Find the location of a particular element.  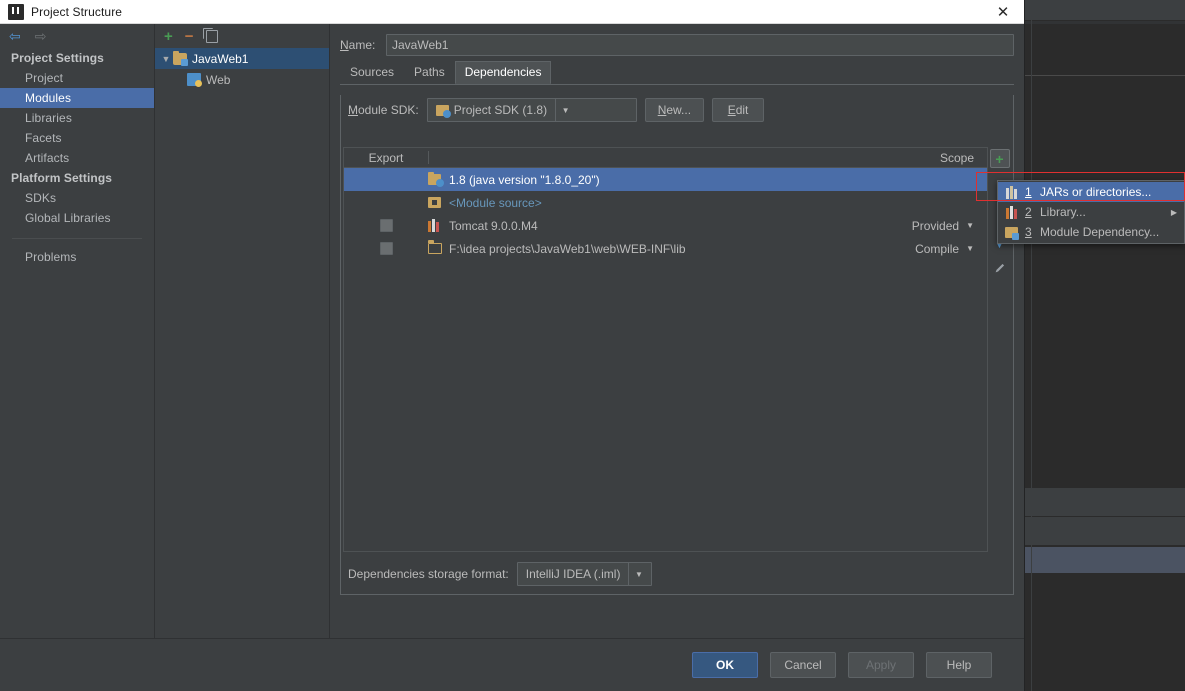

jdk-icon is located at coordinates (436, 179).